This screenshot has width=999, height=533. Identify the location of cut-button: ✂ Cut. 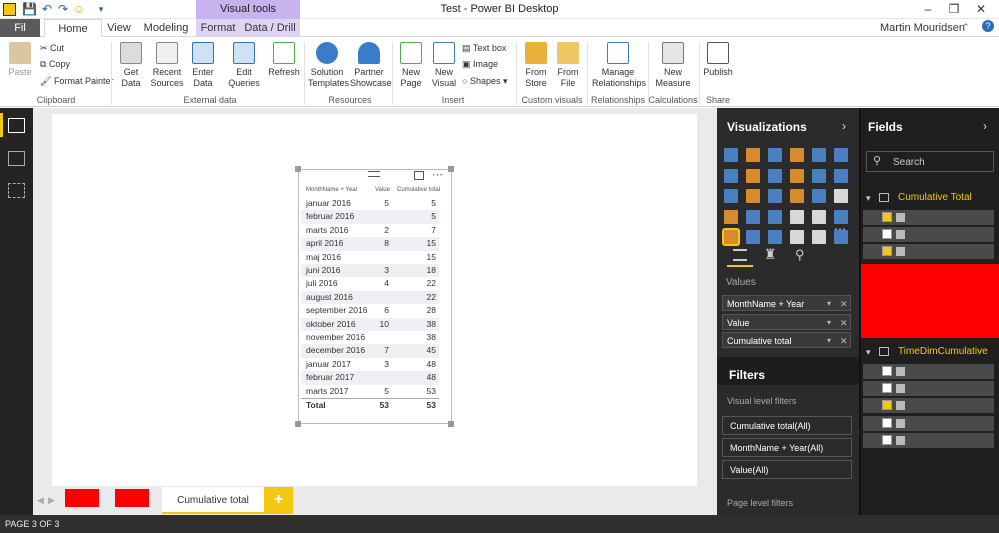
(52, 48).